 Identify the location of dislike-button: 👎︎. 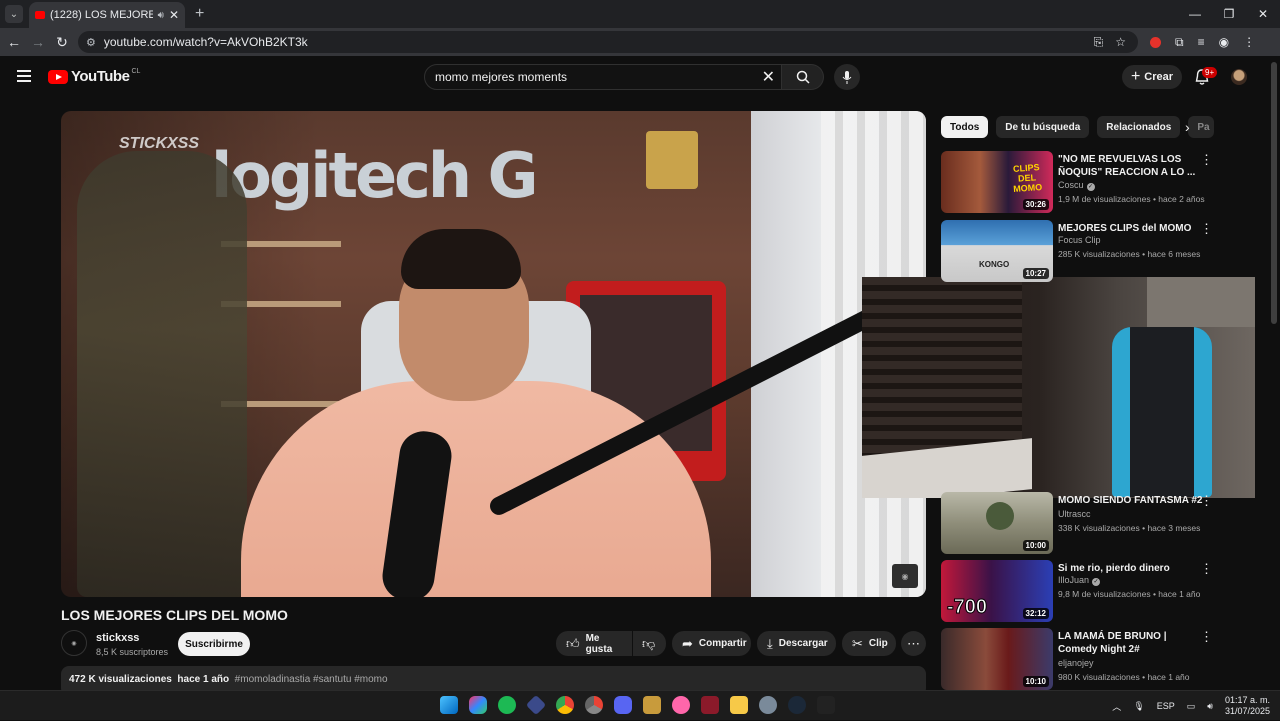
(649, 643).